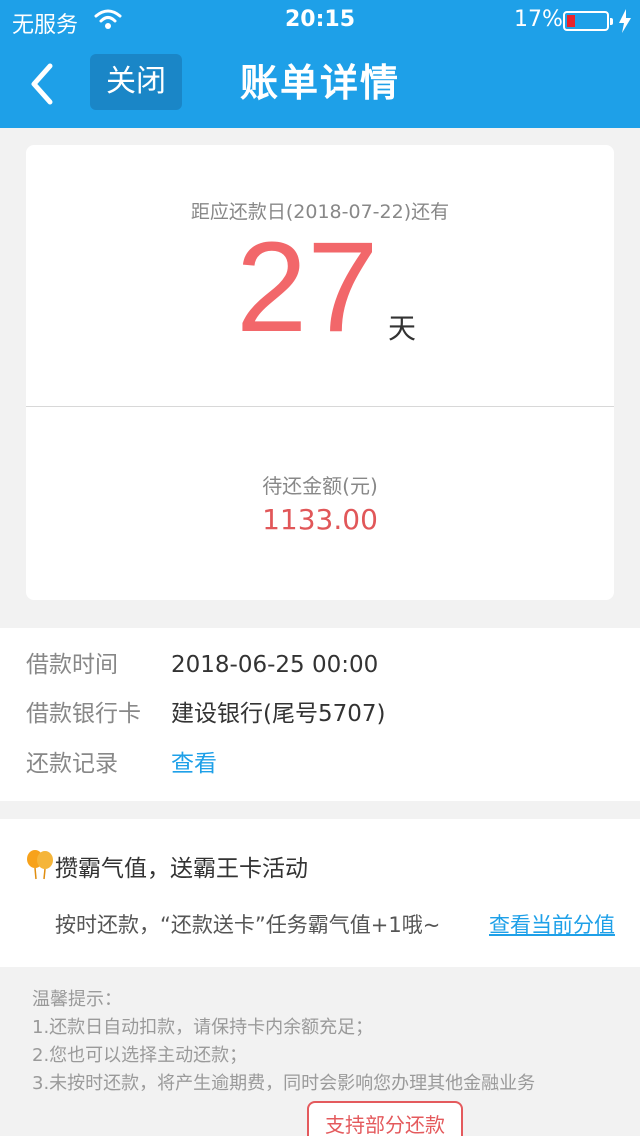  Describe the element at coordinates (320, 486) in the screenshot. I see `amount-label: 待还金额(元)` at that location.